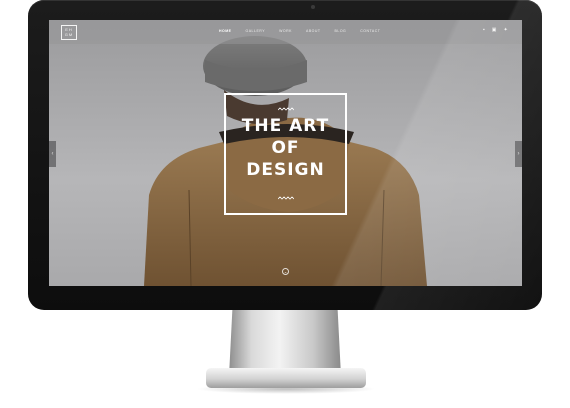  What do you see at coordinates (286, 109) in the screenshot?
I see `zigzag-top-decoration` at bounding box center [286, 109].